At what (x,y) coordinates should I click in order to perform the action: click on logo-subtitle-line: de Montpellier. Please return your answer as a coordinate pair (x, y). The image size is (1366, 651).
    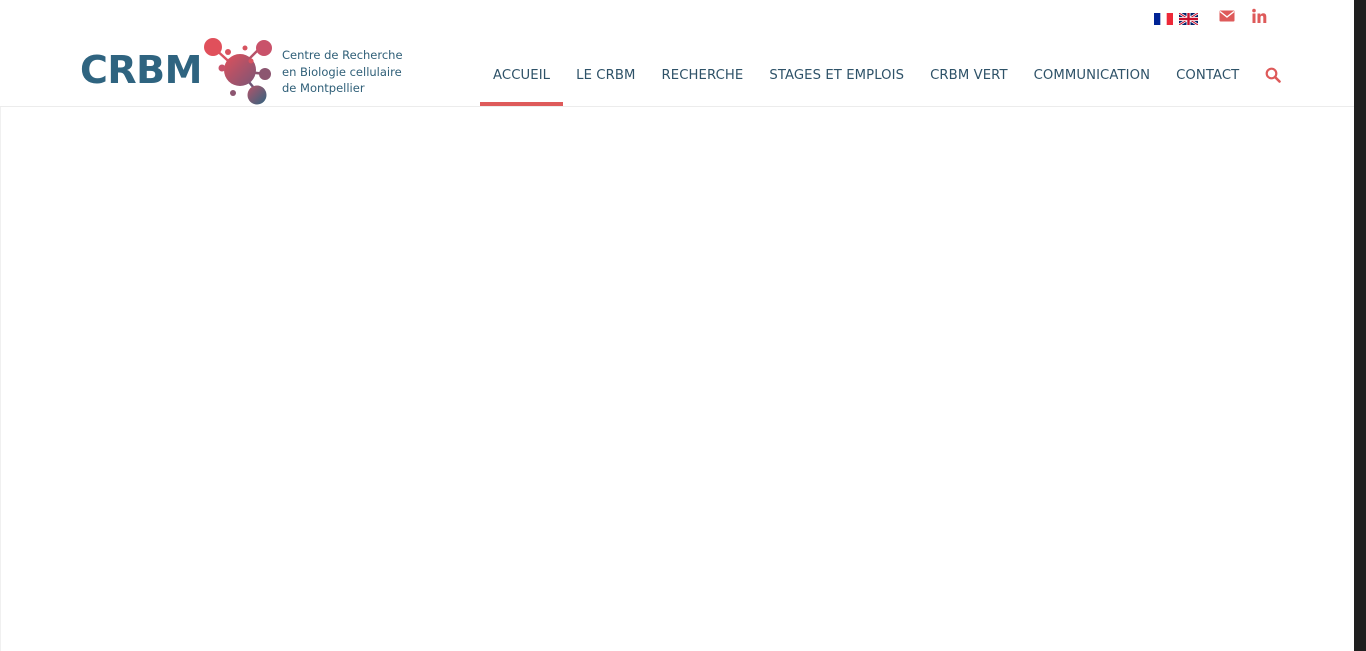
    Looking at the image, I should click on (323, 88).